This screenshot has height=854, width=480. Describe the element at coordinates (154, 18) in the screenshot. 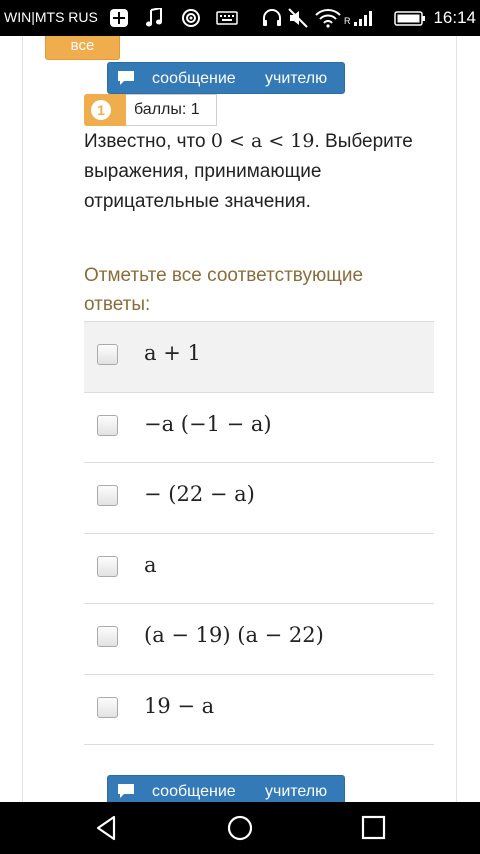

I see `music-icon` at that location.